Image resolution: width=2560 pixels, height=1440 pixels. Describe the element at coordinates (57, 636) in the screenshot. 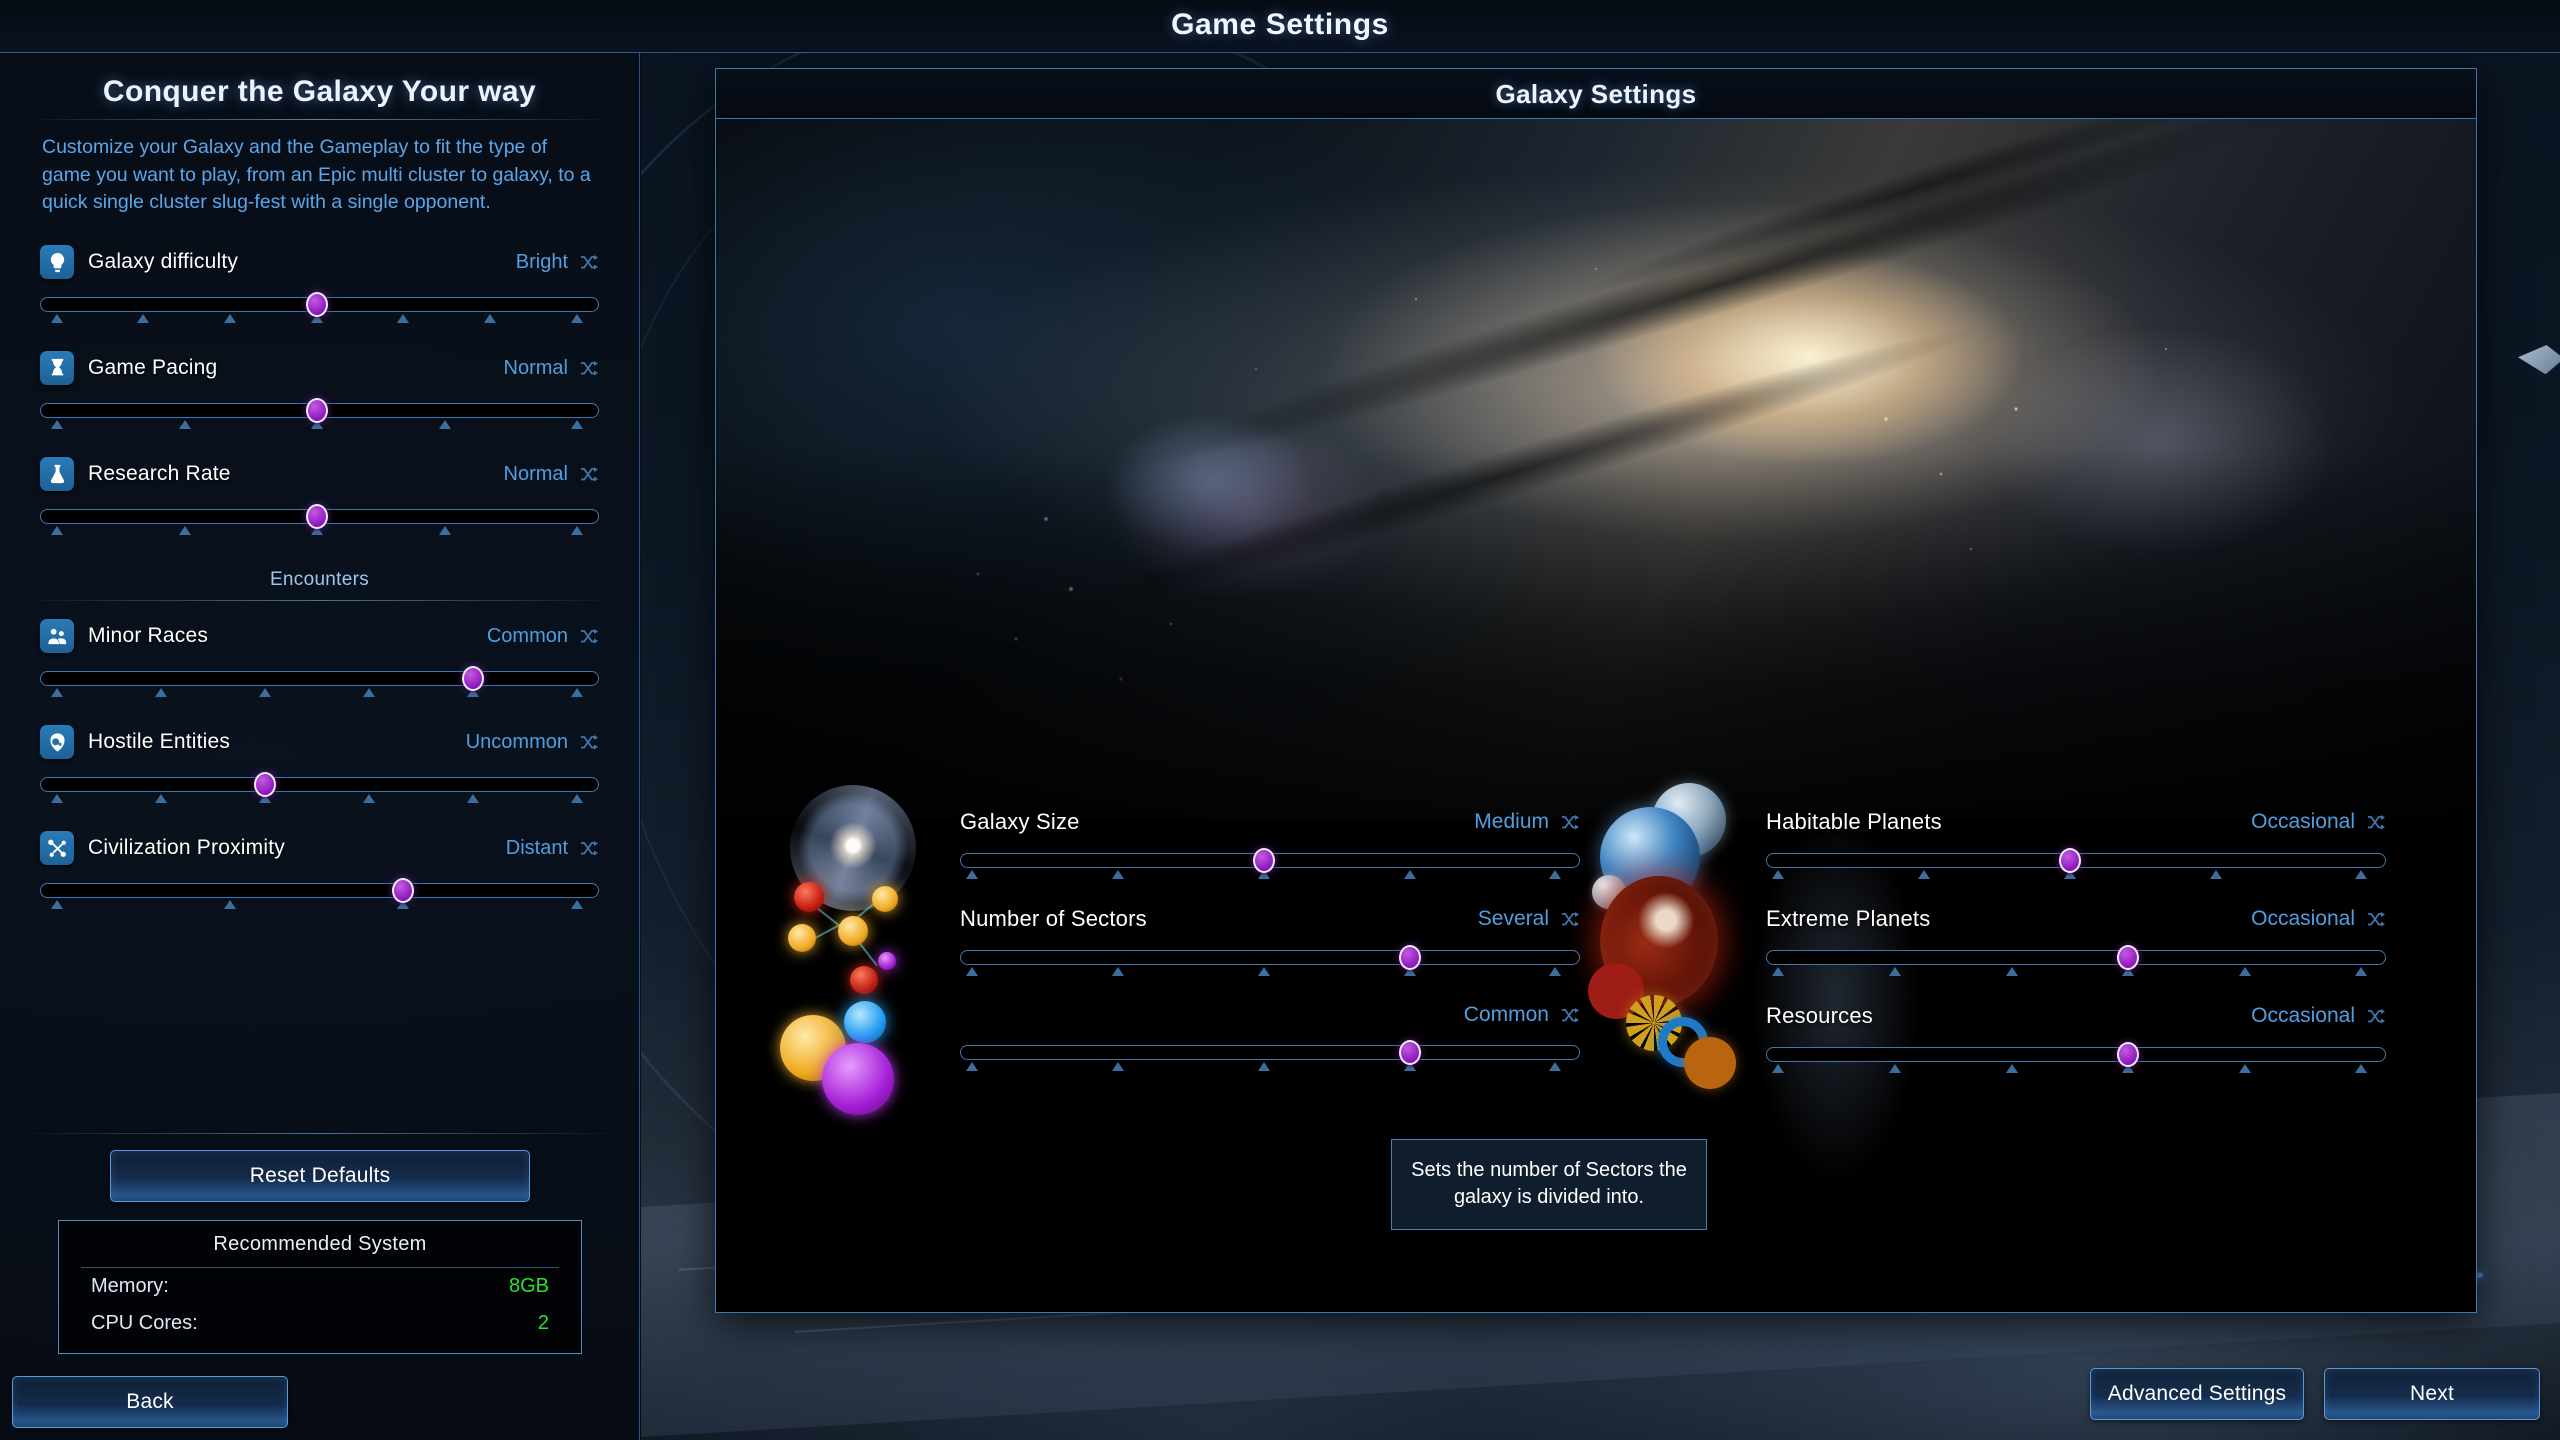

I see `users-icon` at that location.